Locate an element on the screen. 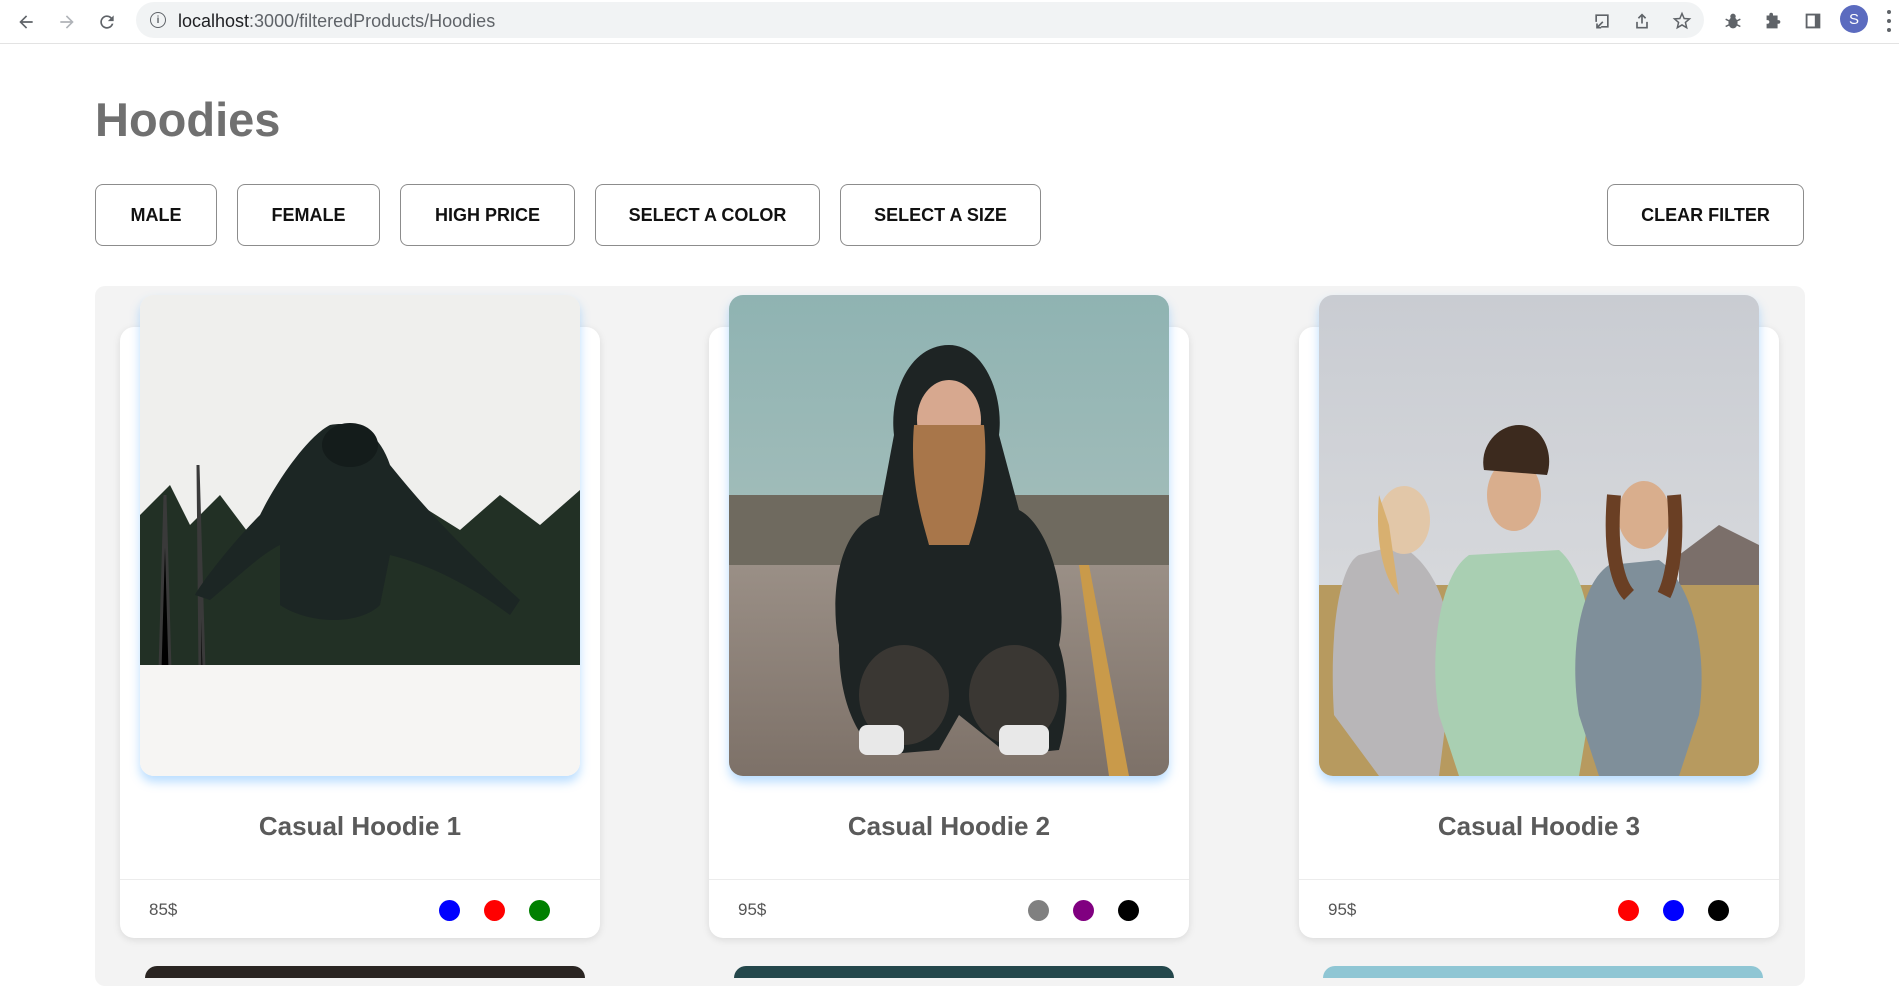 This screenshot has height=986, width=1899. product-name: Casual Hoodie 1 is located at coordinates (360, 826).